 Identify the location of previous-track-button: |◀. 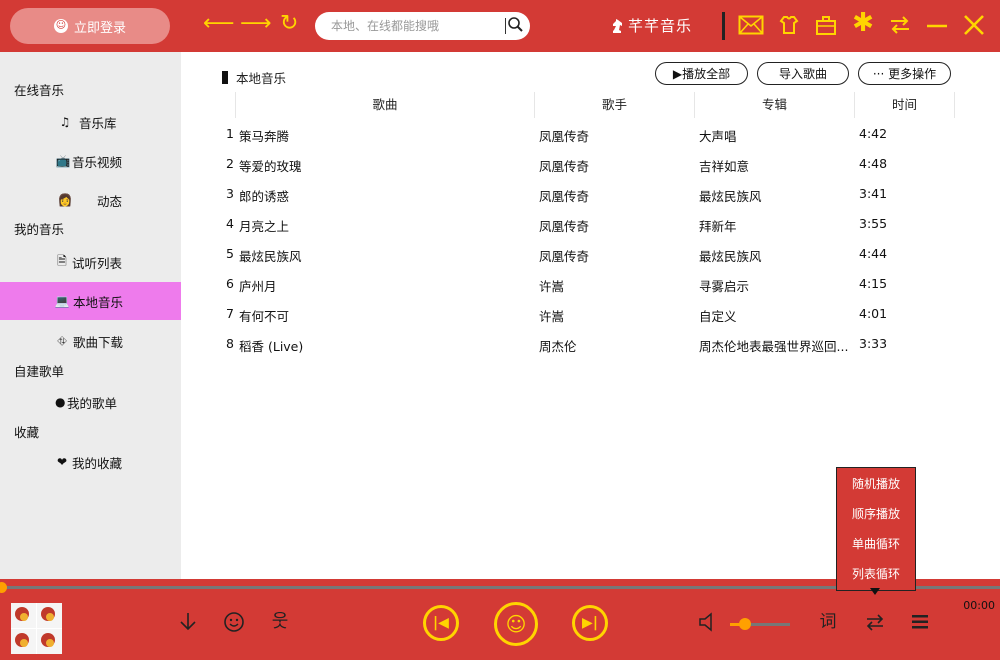
(441, 623).